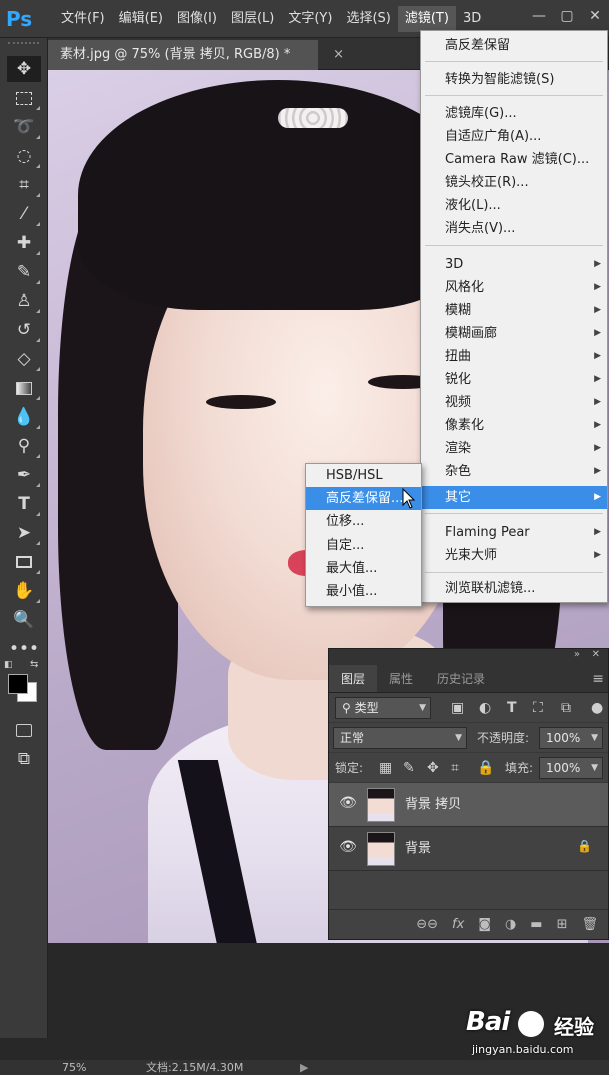  I want to click on eraser-tool-icon: ◇, so click(24, 359).